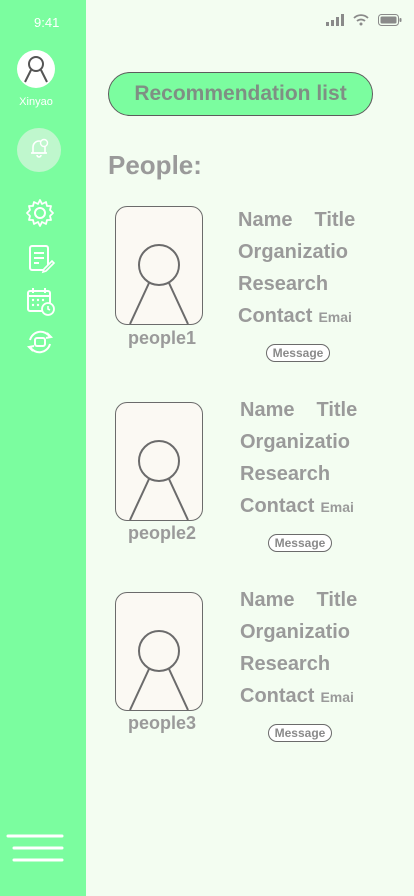 The height and width of the screenshot is (896, 414). Describe the element at coordinates (35, 849) in the screenshot. I see `menu-icon` at that location.